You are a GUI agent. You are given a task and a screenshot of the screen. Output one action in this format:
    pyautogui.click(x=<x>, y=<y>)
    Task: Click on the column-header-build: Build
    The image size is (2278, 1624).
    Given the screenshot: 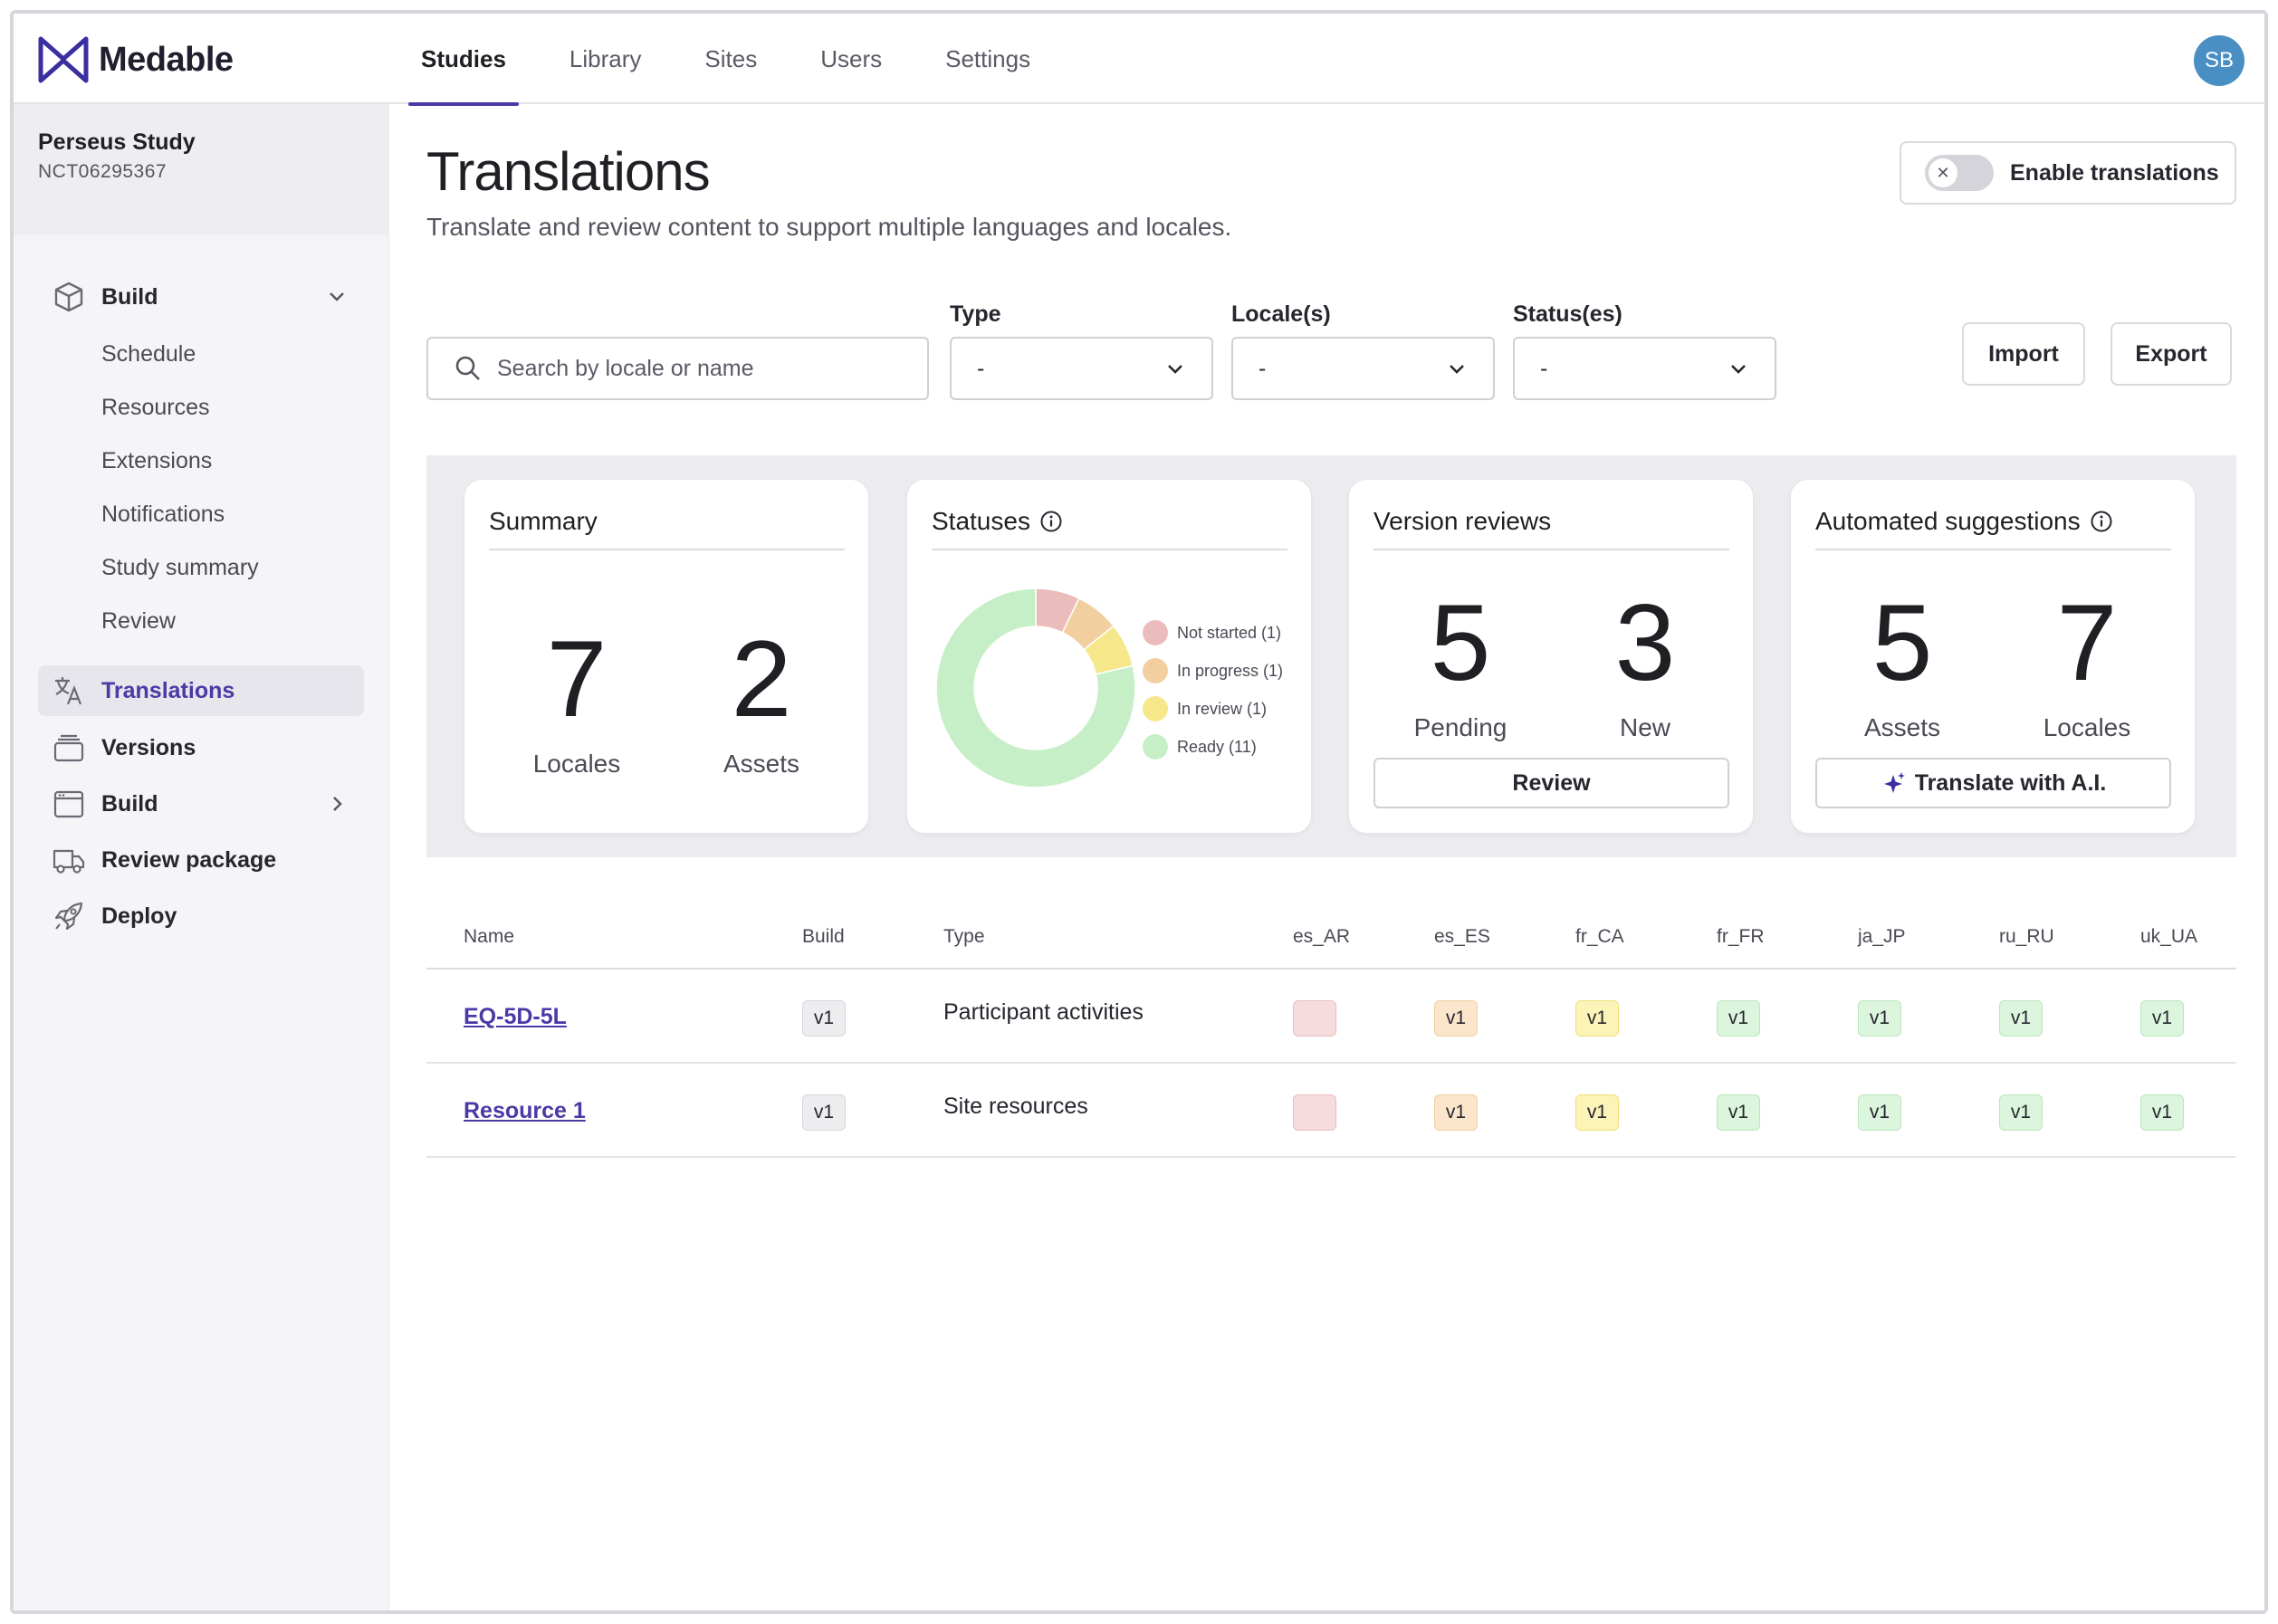 What is the action you would take?
    pyautogui.click(x=823, y=937)
    